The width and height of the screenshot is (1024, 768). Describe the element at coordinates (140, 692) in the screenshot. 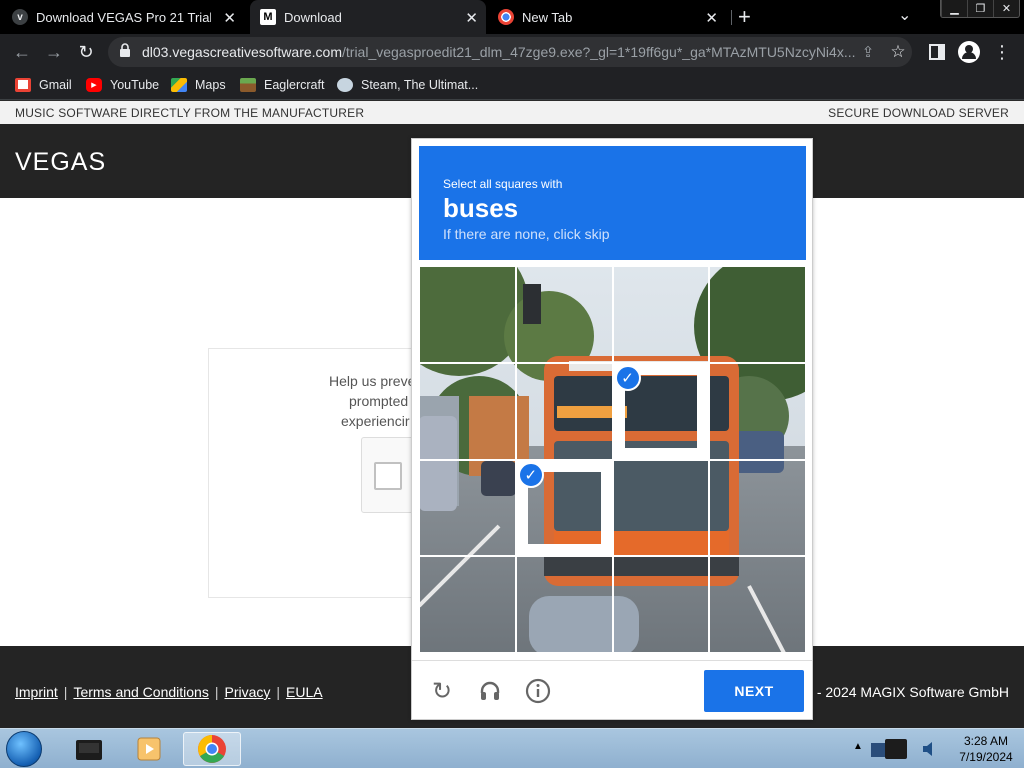

I see `footer-link-terms: Terms and Conditions` at that location.